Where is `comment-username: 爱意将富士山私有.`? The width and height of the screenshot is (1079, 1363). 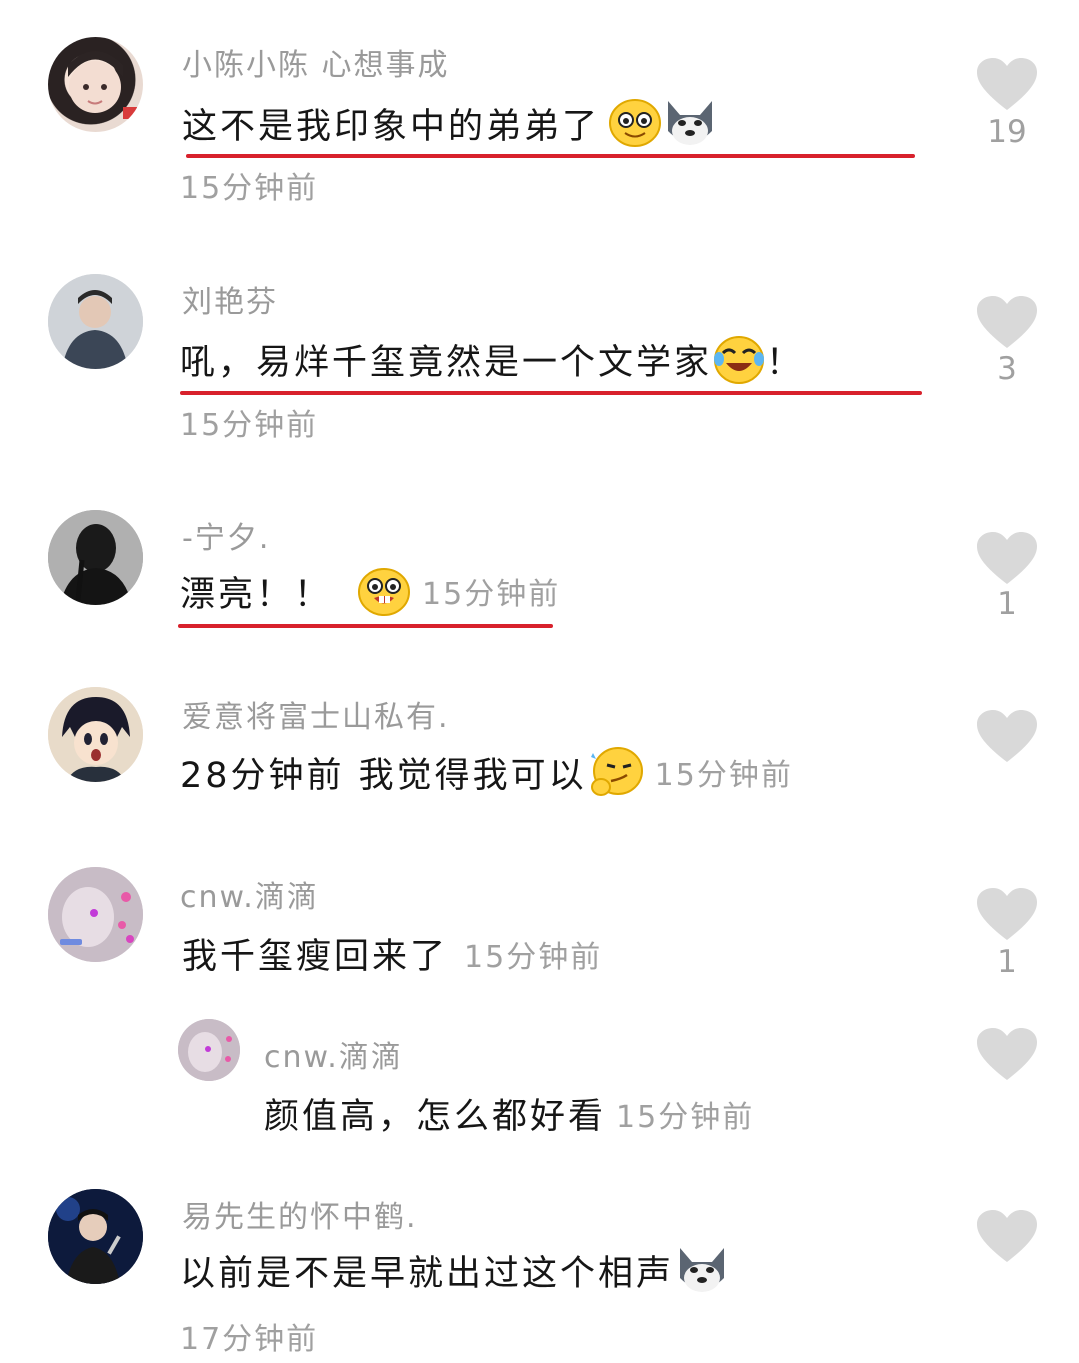
comment-username: 爱意将富士山私有. is located at coordinates (316, 714).